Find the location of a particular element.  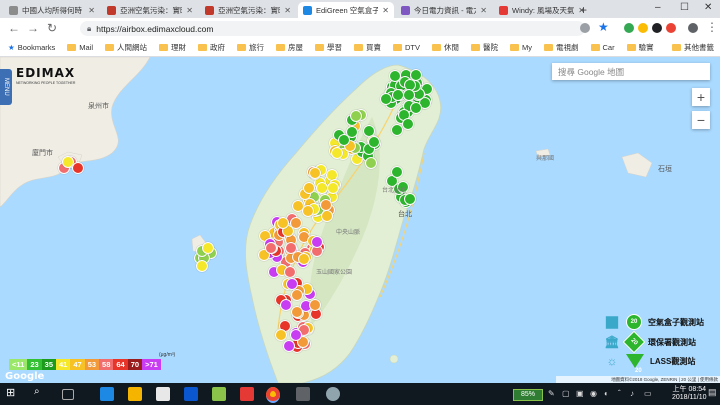

network-icon: ▭ is located at coordinates (648, 393).